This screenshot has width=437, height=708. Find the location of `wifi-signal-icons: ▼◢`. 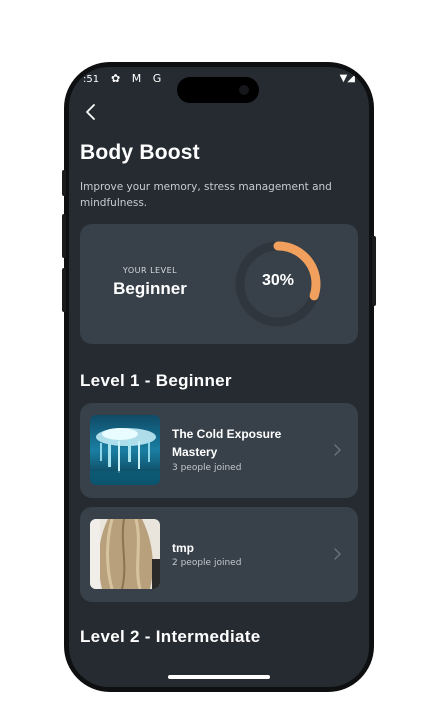

wifi-signal-icons: ▼◢ is located at coordinates (347, 78).